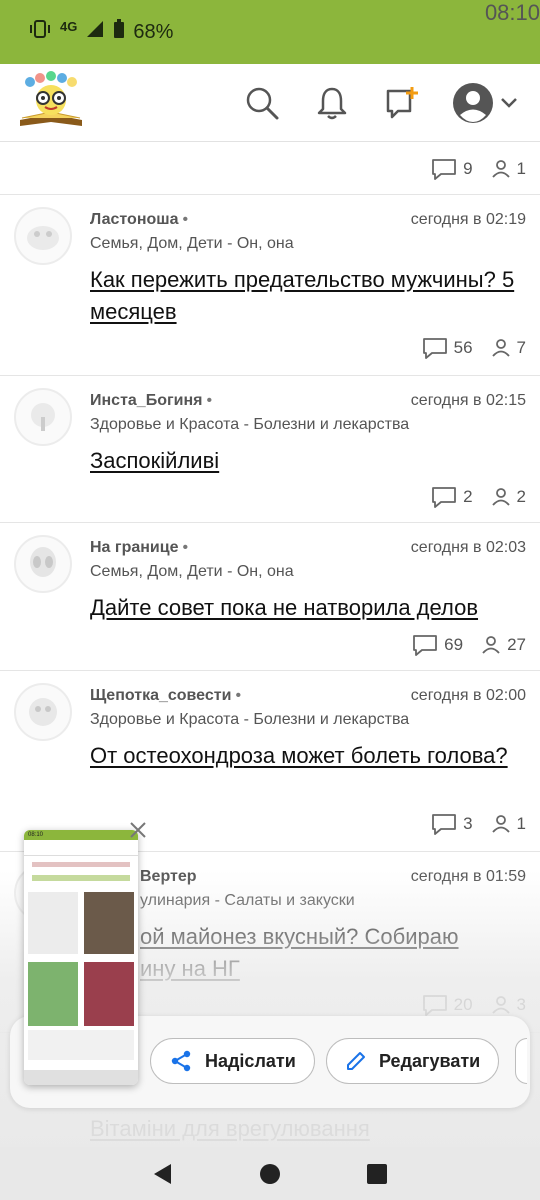  Describe the element at coordinates (81, 957) in the screenshot. I see `screenshot-thumbnail: 08:10` at that location.